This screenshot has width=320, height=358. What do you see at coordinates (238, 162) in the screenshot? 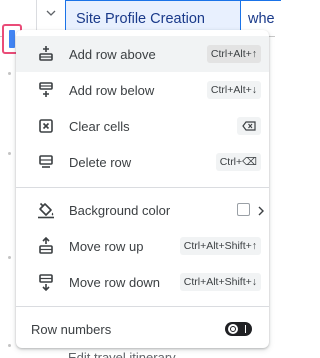
I see `shortcut-hint: Ctrl+⌫` at bounding box center [238, 162].